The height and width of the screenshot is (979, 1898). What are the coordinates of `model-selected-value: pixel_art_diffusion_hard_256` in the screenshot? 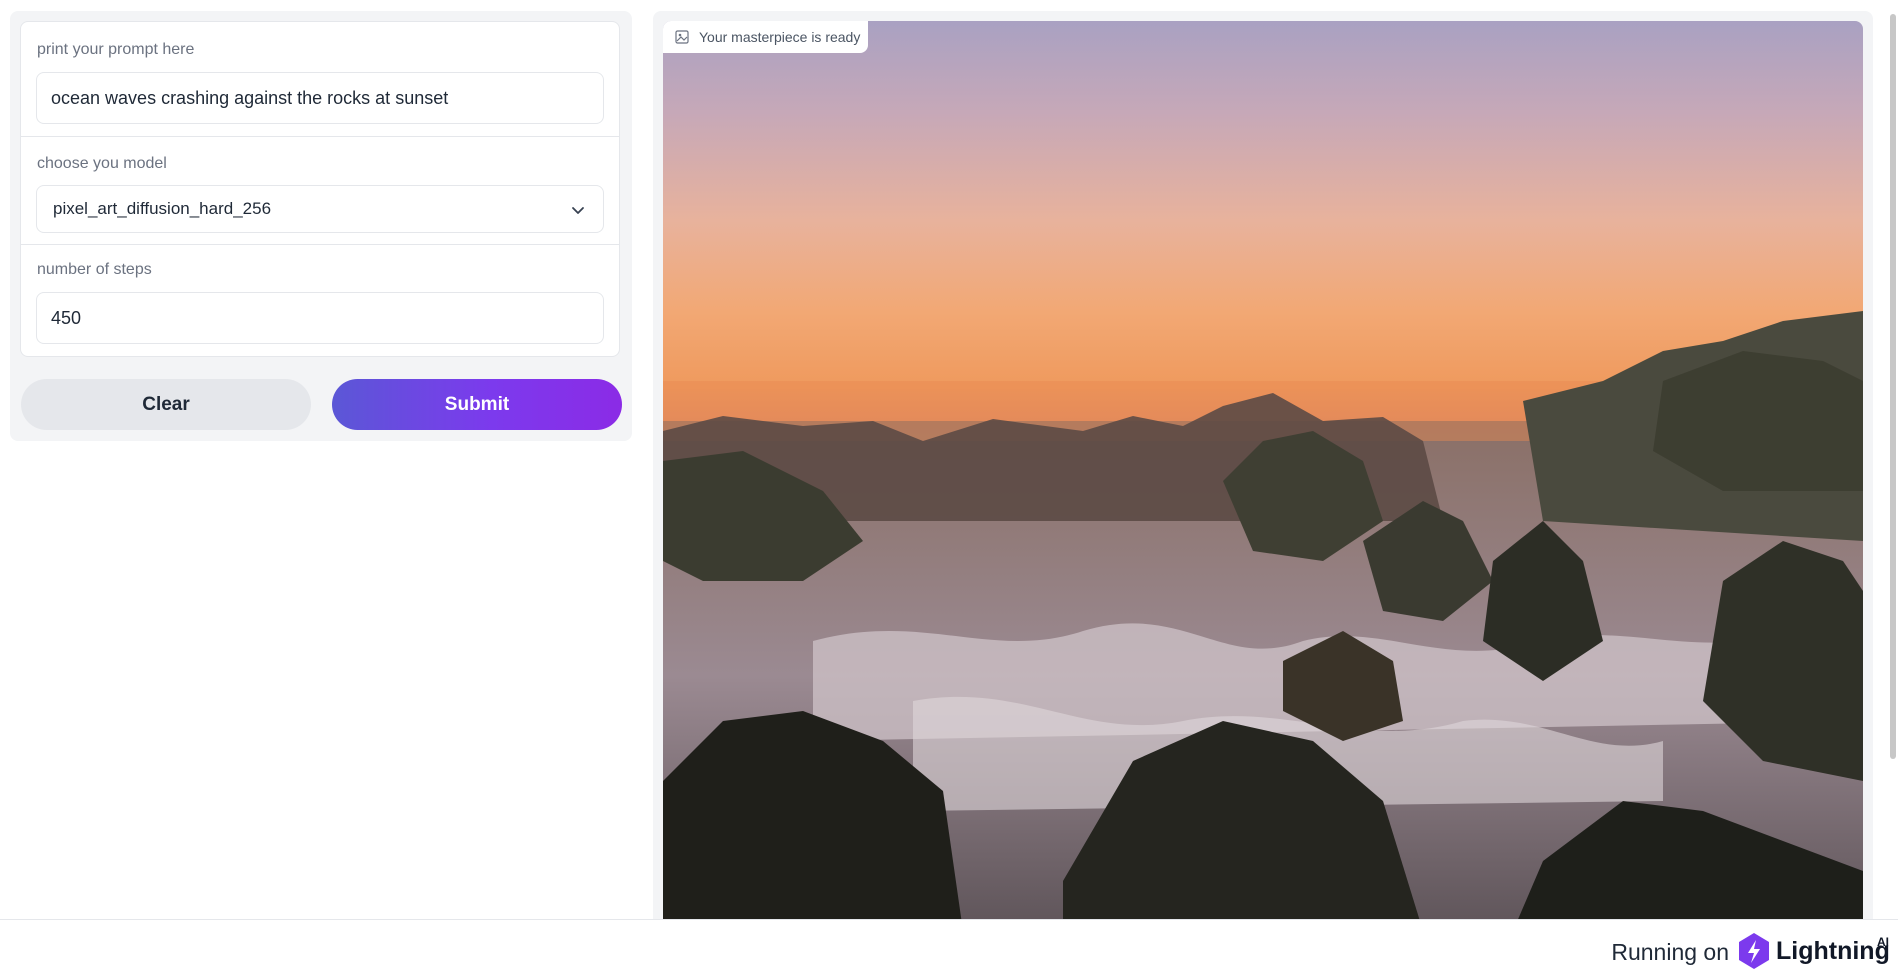 It's located at (162, 208).